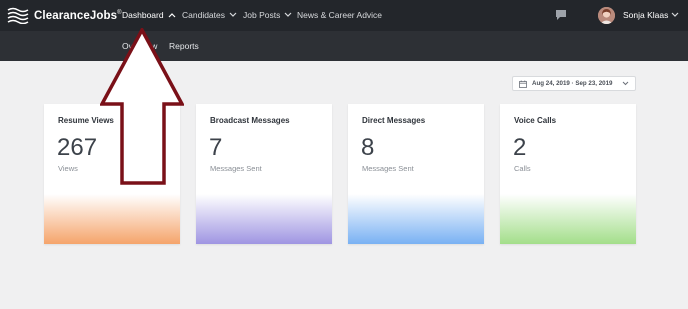 The image size is (688, 309). I want to click on card-unit: Calls, so click(522, 168).